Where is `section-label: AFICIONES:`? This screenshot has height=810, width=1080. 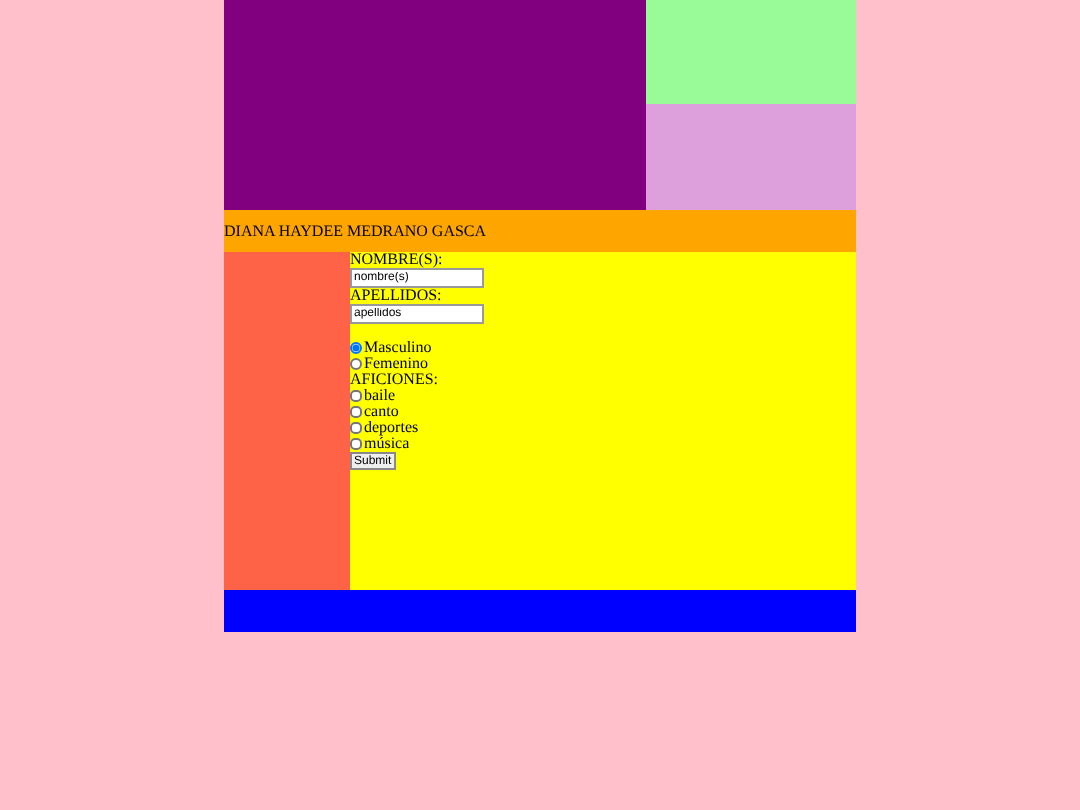 section-label: AFICIONES: is located at coordinates (394, 380).